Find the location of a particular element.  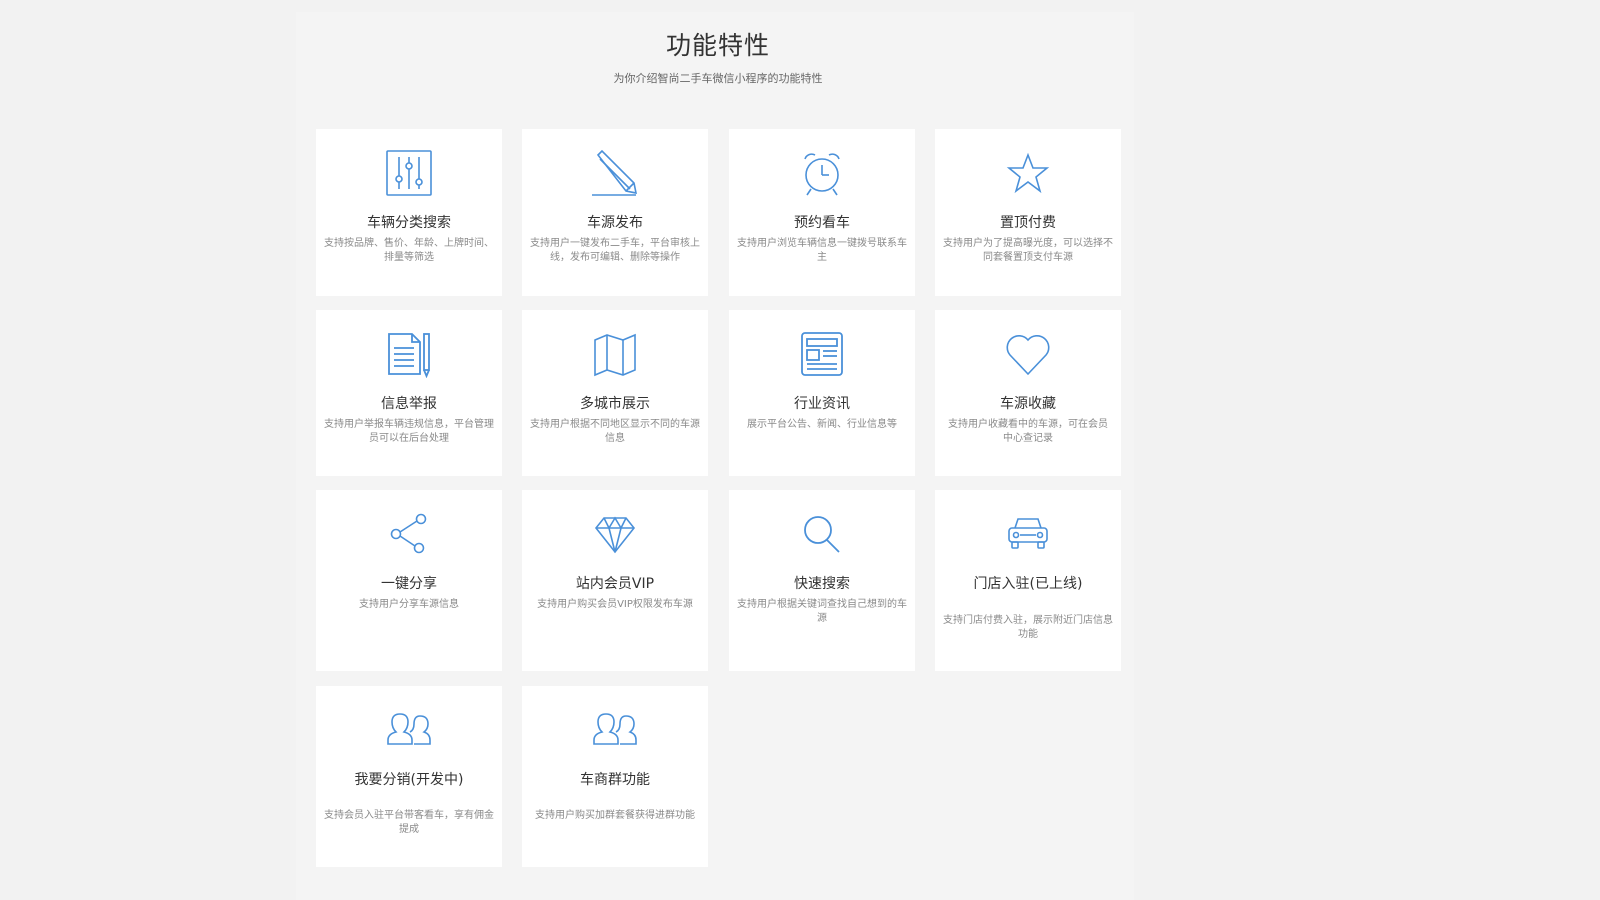

feature-description: 支持按品牌、售价、年龄、上牌时间、排量等筛选 is located at coordinates (409, 250).